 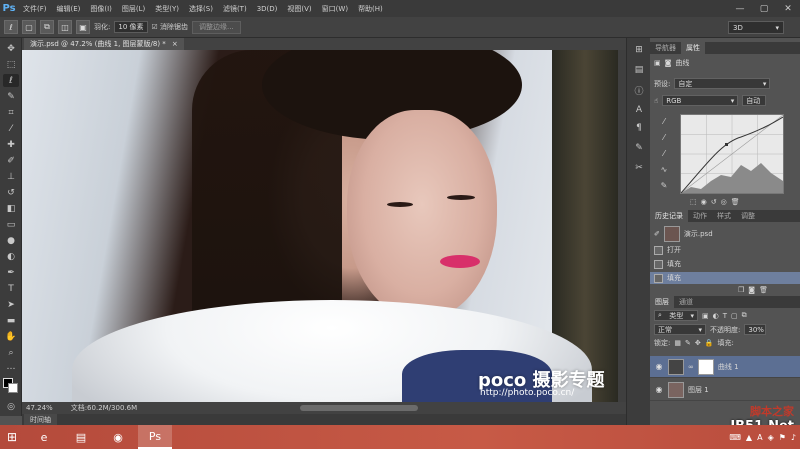 I want to click on close-tab-icon: ×, so click(x=175, y=44).